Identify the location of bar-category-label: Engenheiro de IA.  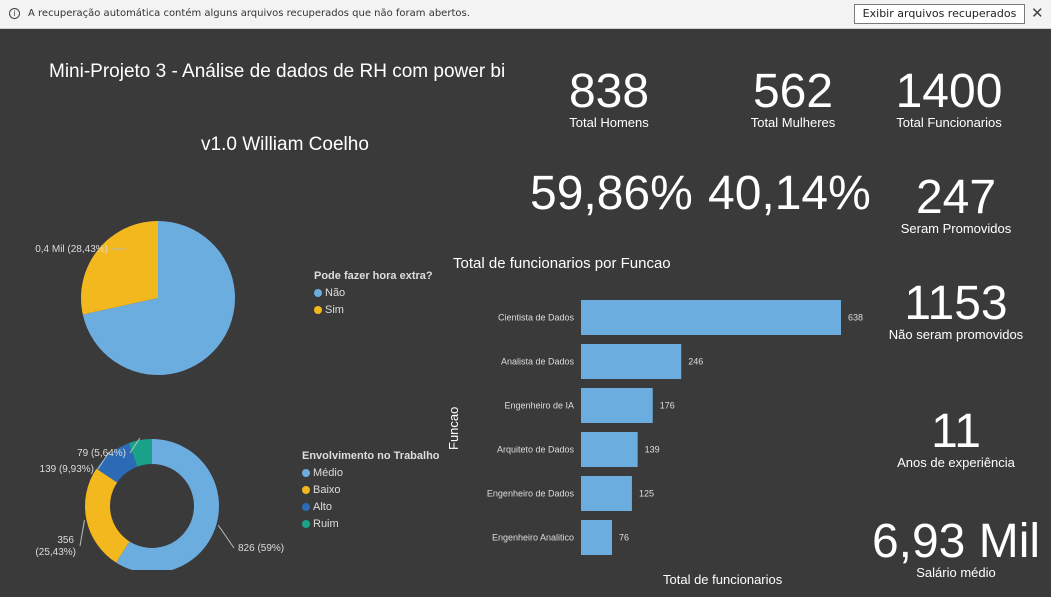
(539, 406).